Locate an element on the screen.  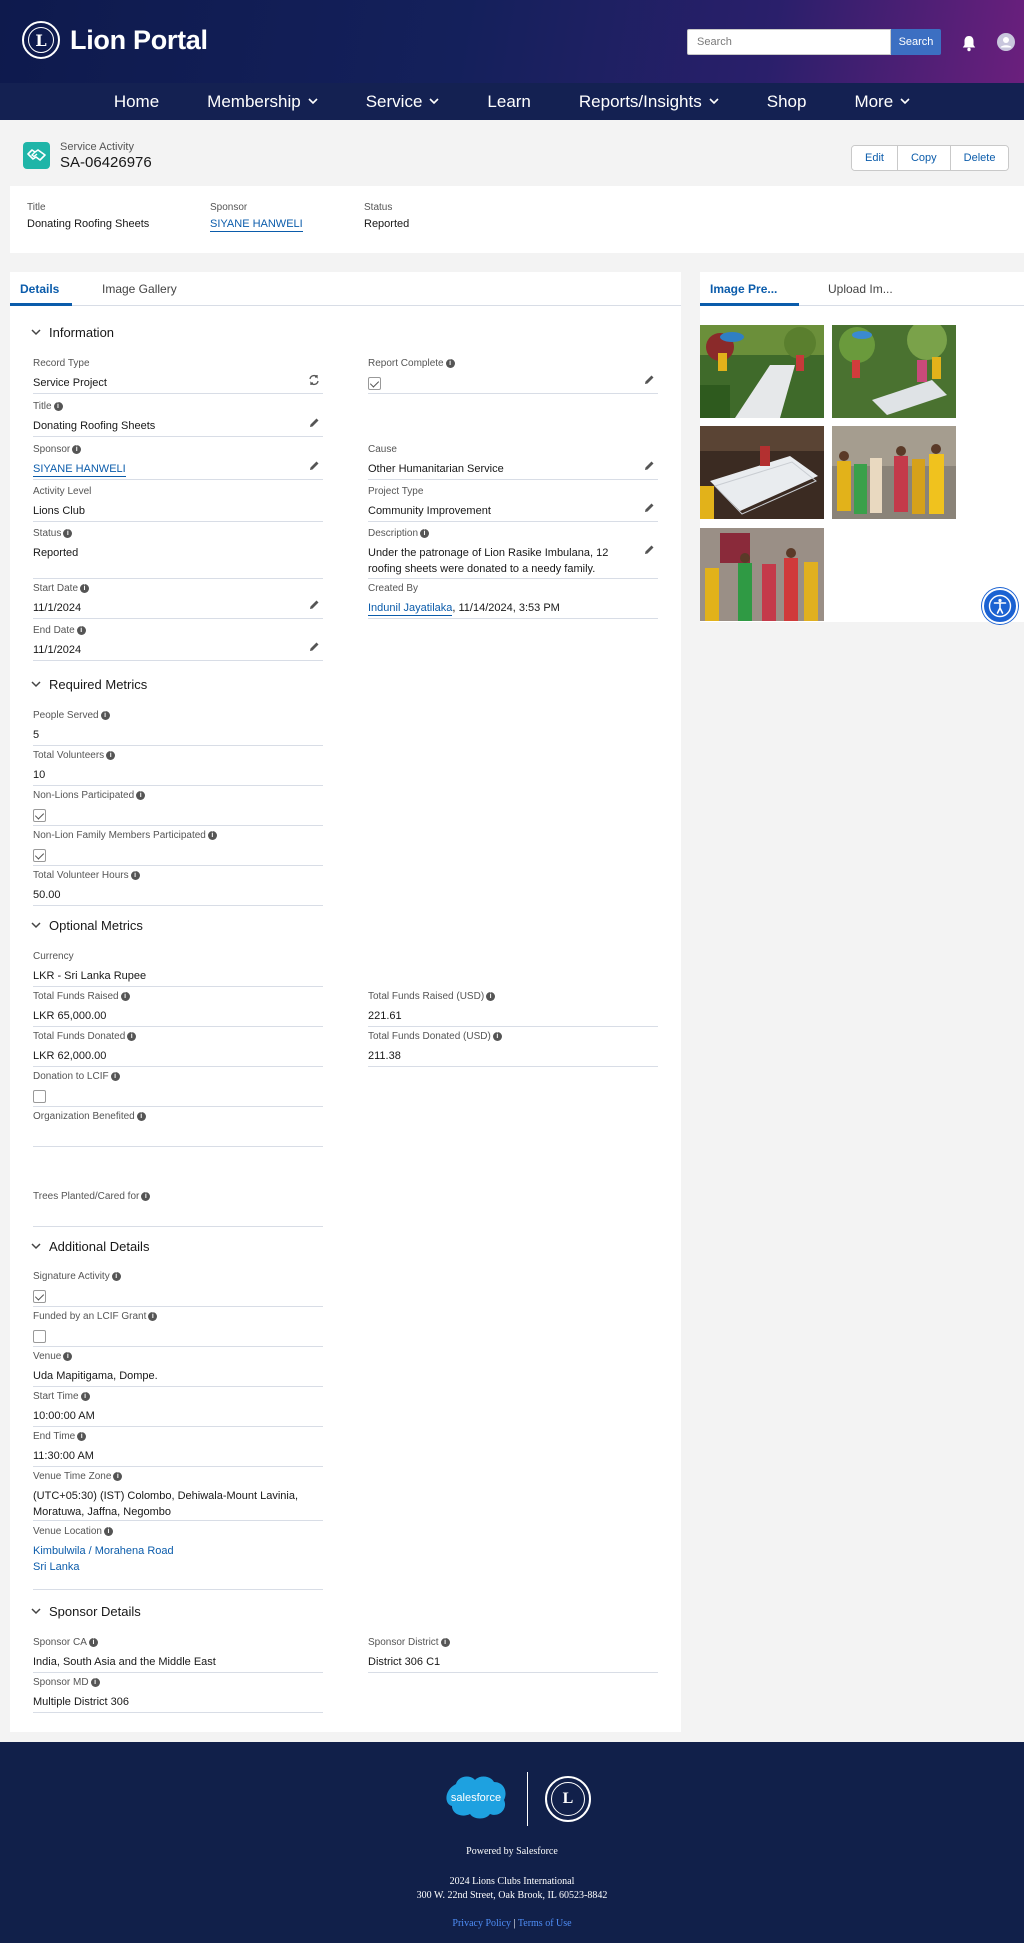
report-complete-checkbox is located at coordinates (374, 383).